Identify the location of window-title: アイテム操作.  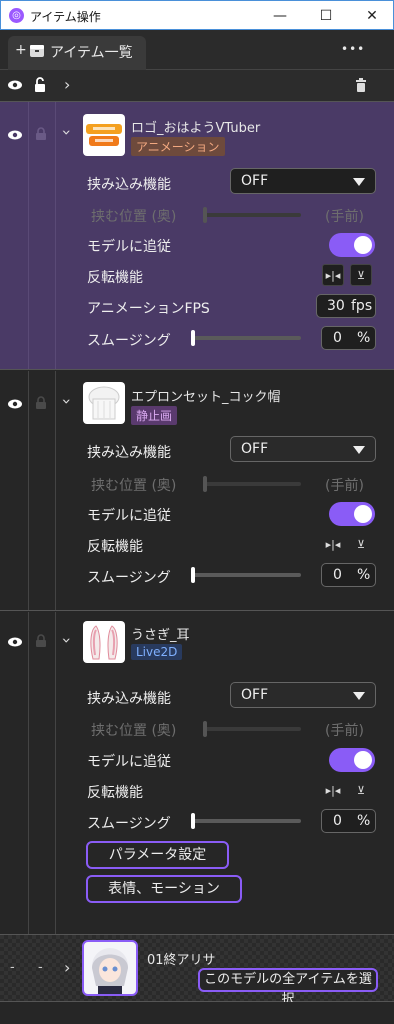
(65, 17).